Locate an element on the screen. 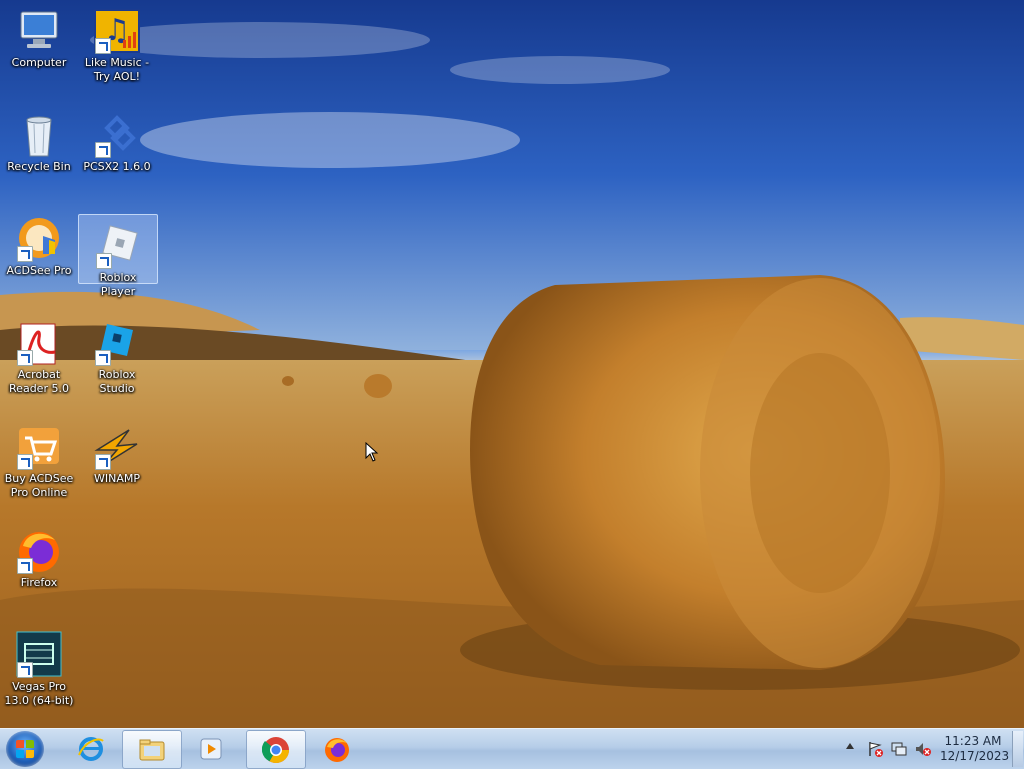  clock-time: 11:23 AM is located at coordinates (973, 741).